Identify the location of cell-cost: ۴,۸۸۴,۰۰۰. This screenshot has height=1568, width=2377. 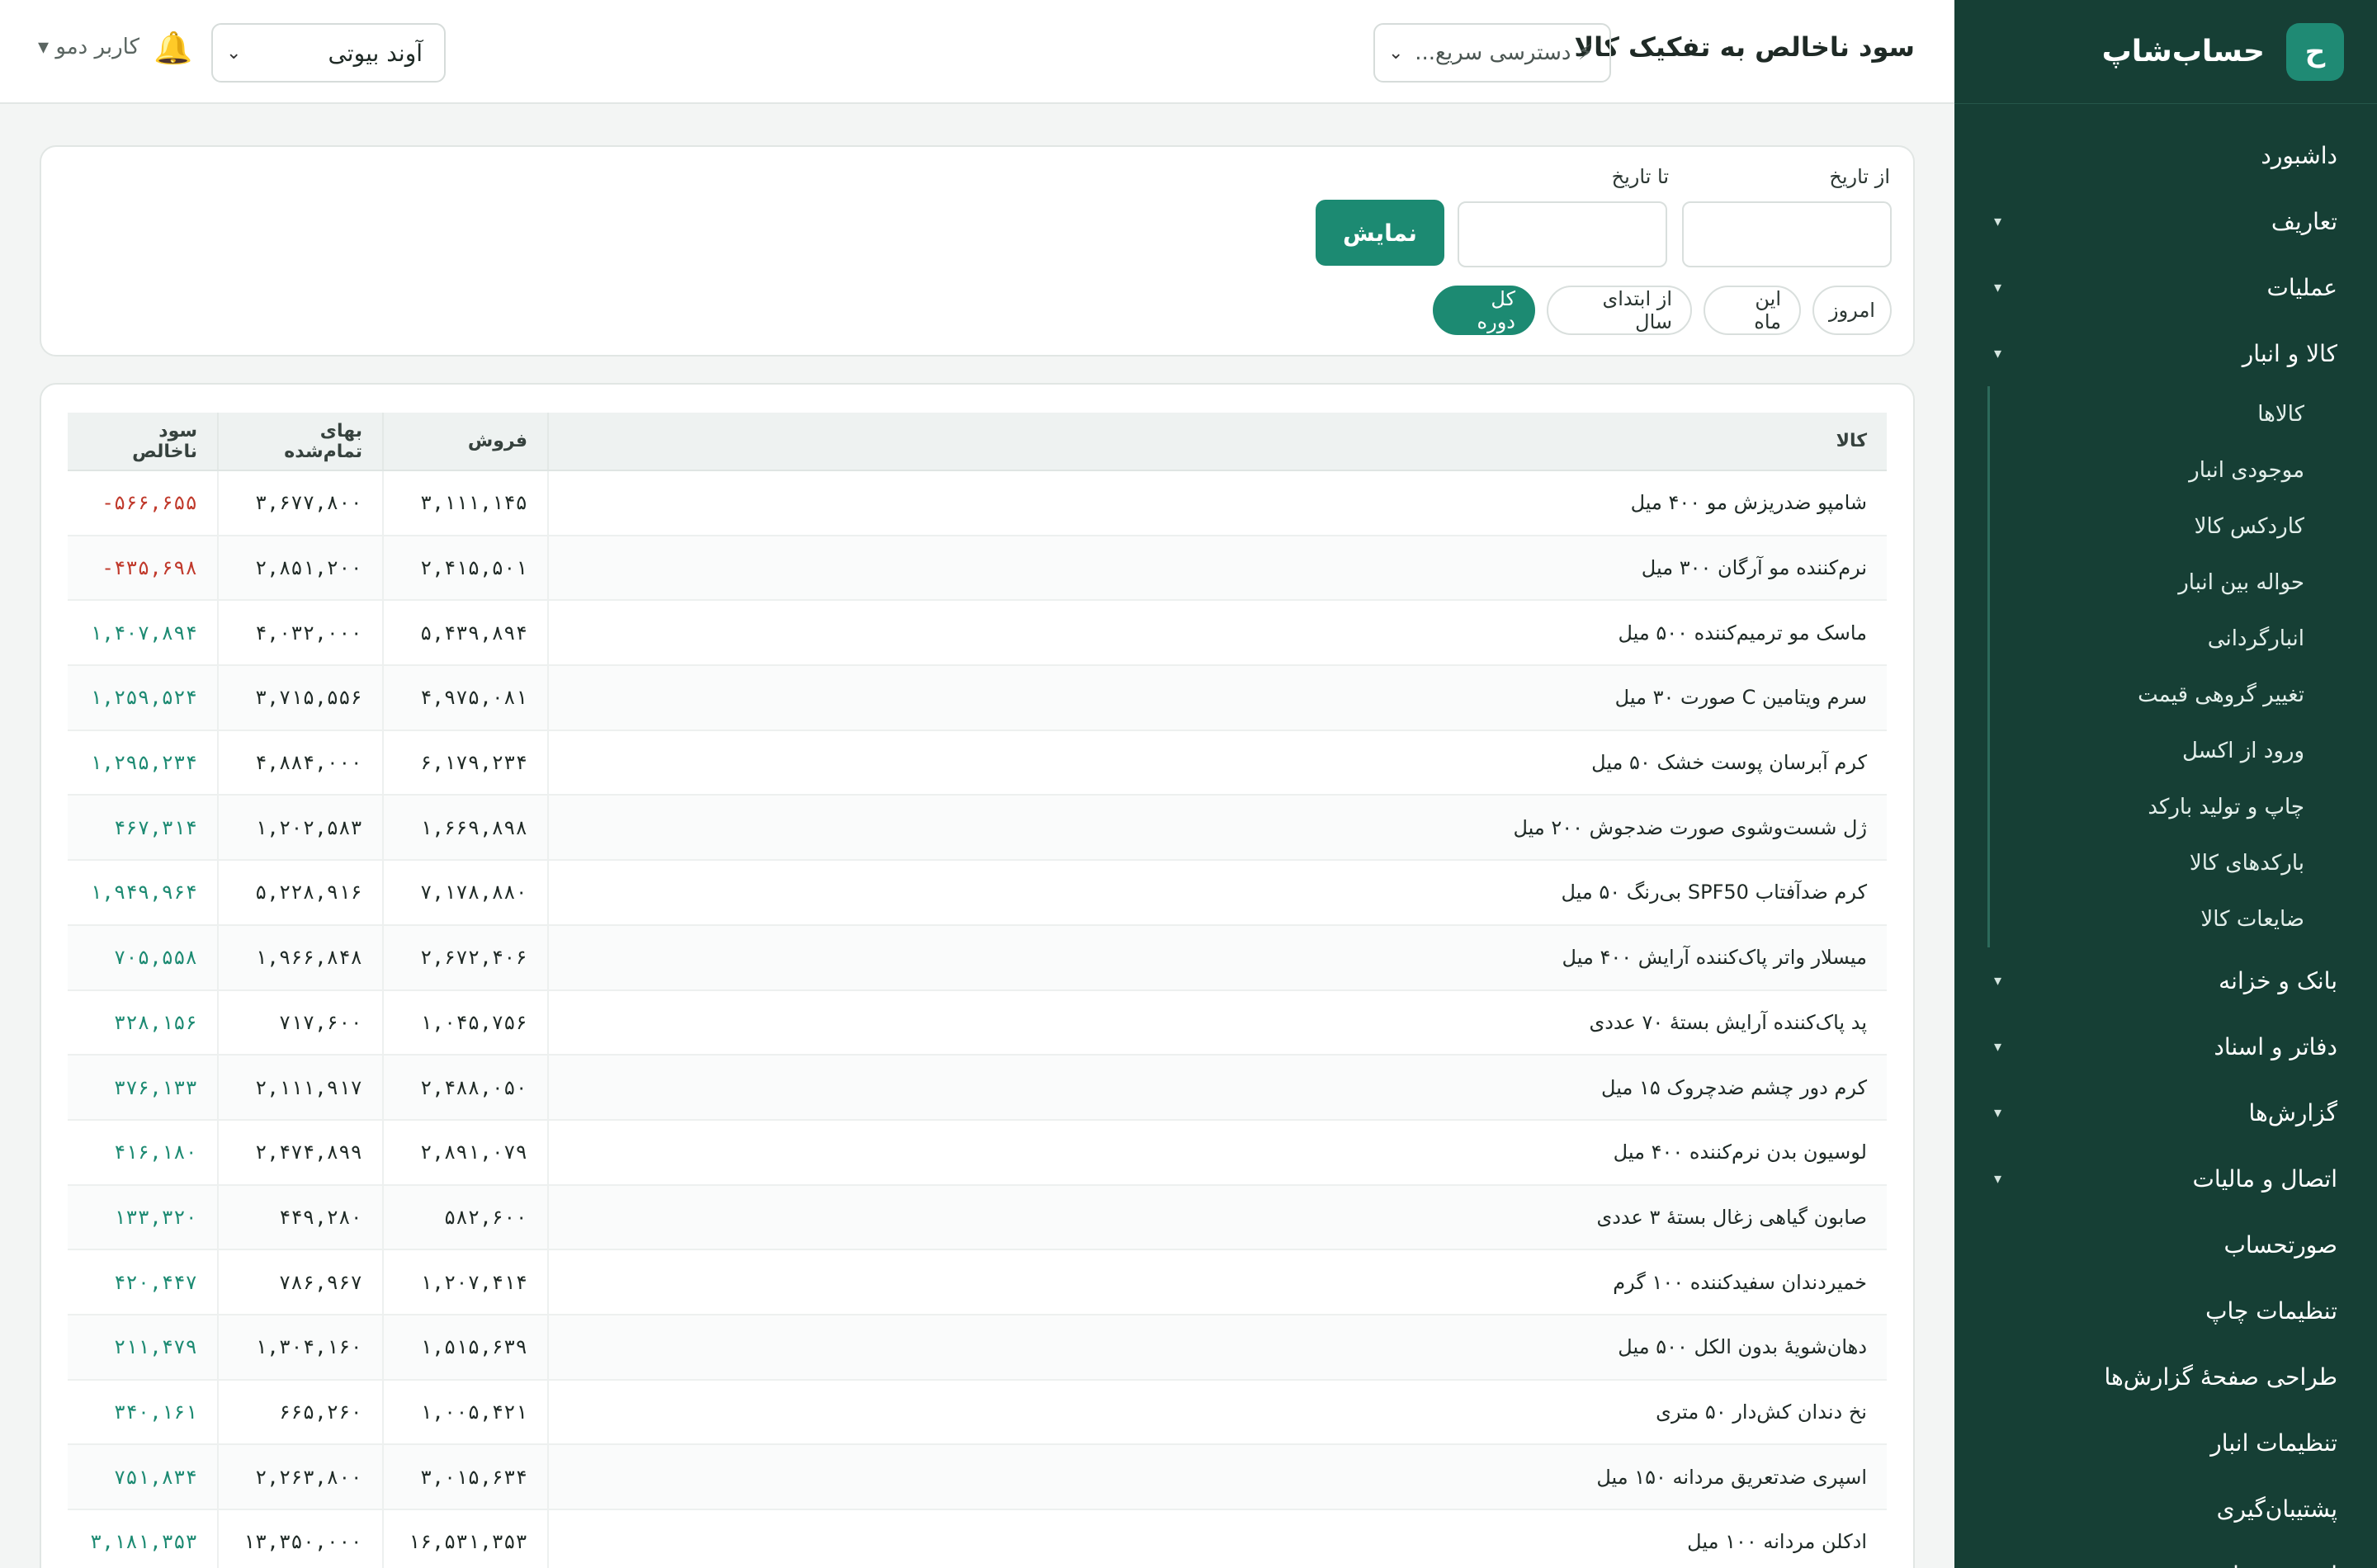
(301, 763).